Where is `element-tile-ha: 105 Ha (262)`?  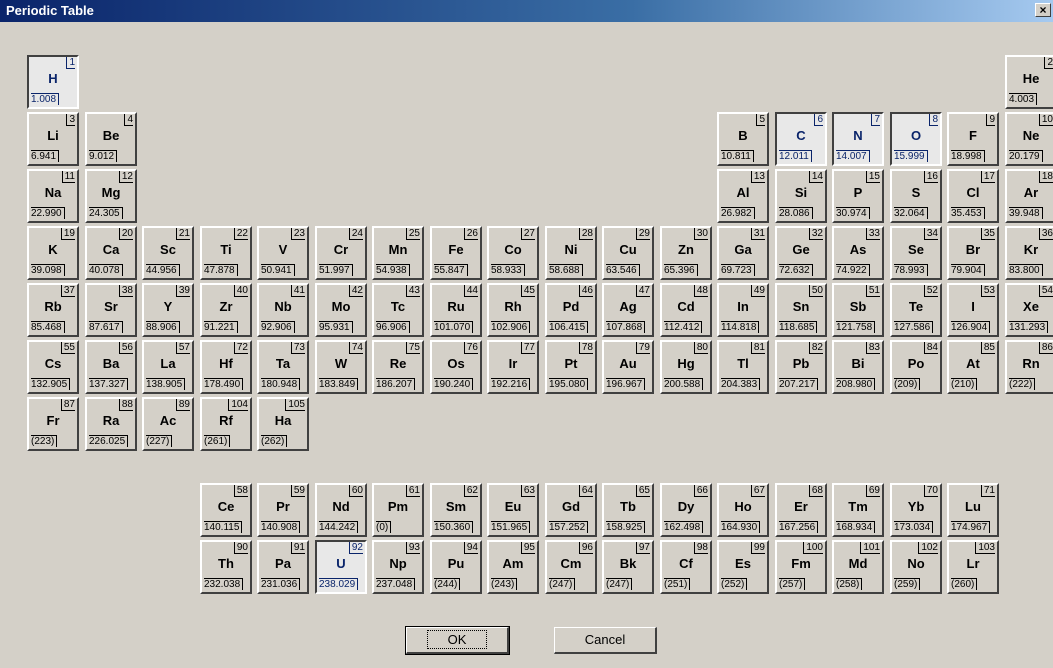
element-tile-ha: 105 Ha (262) is located at coordinates (283, 424).